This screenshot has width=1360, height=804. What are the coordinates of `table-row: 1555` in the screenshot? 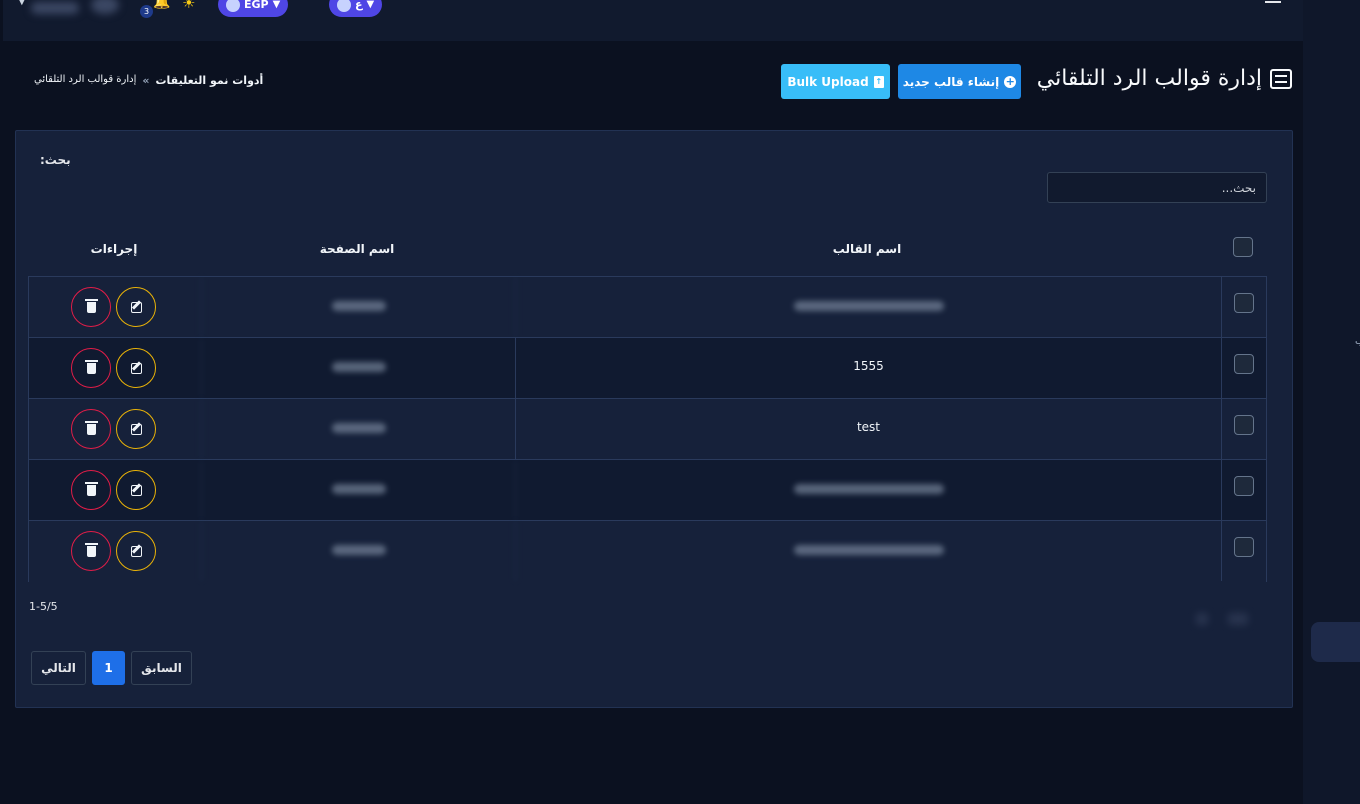 It's located at (647, 368).